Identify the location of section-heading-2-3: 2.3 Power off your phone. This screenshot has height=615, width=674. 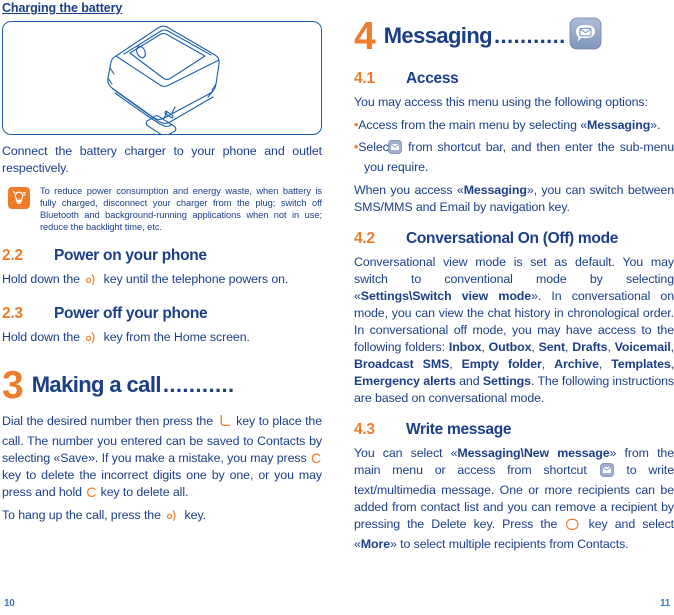
(162, 314).